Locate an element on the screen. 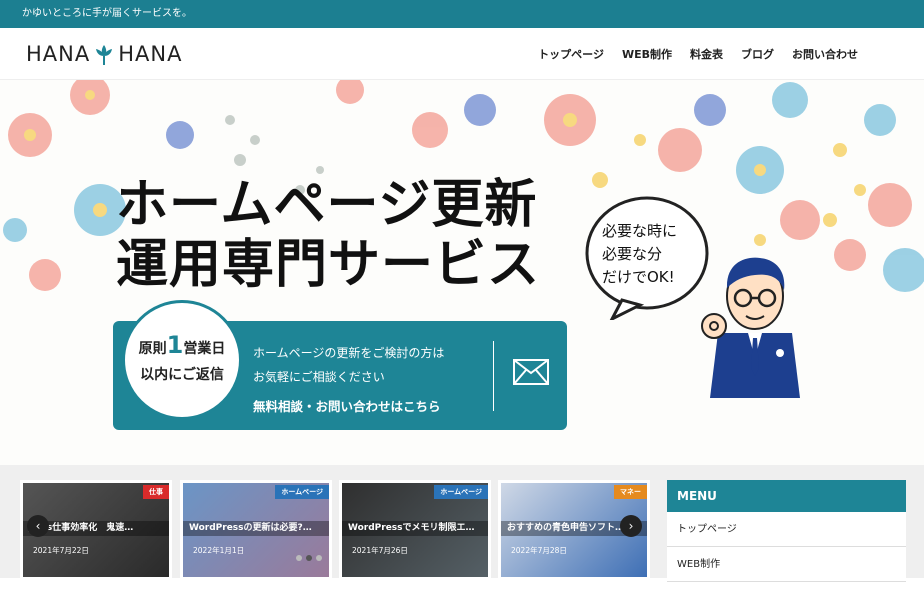 The image size is (924, 600). top-bar: かゆいところに手が届くサービスを。 is located at coordinates (462, 14).